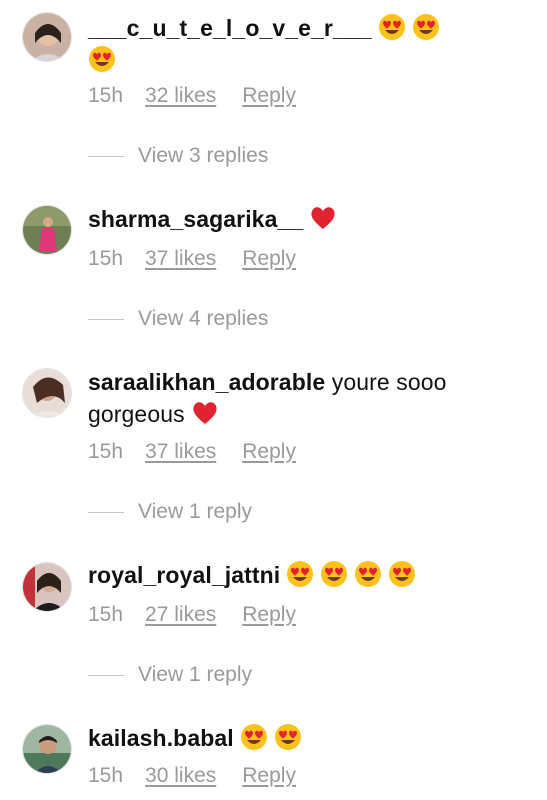  Describe the element at coordinates (180, 96) in the screenshot. I see `likes-link: 32 likes` at that location.